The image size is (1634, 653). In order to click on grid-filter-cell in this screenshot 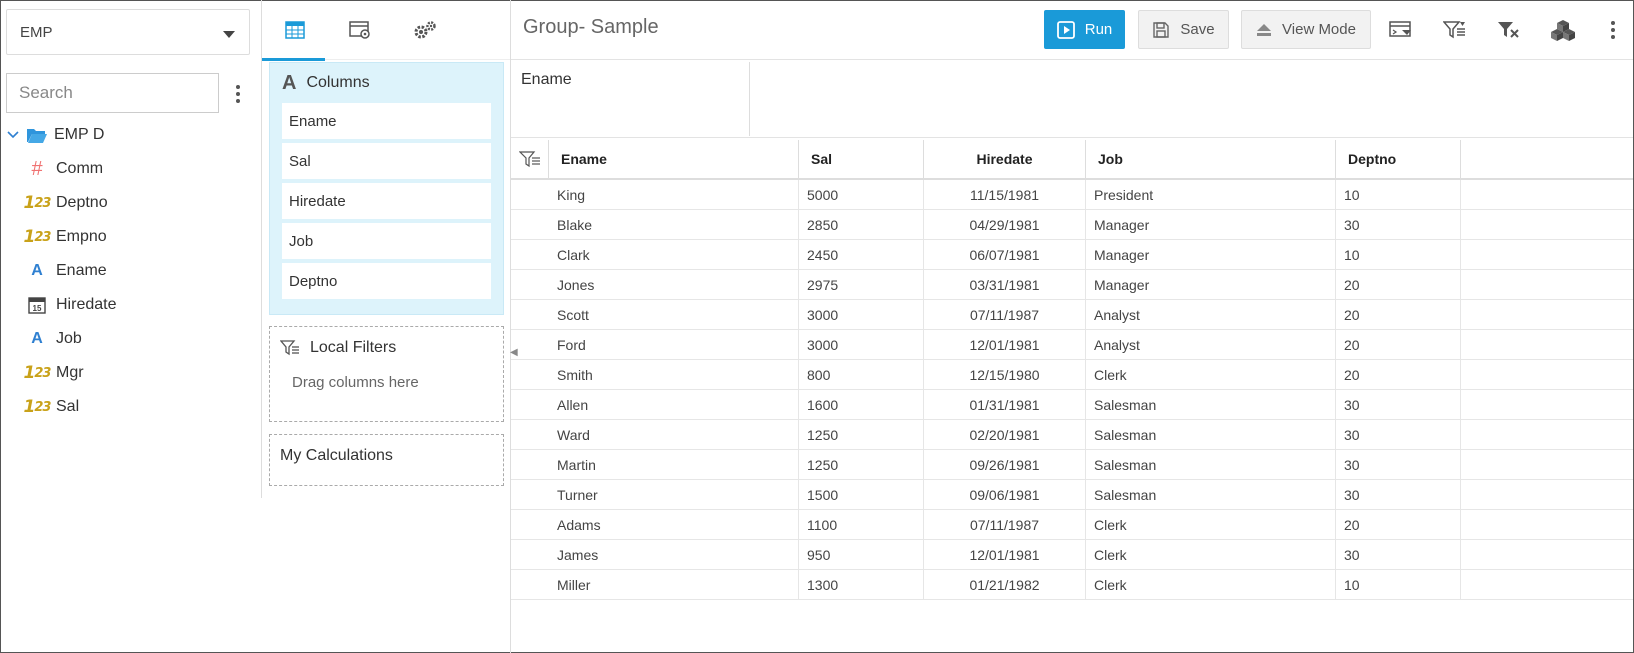, I will do `click(530, 159)`.